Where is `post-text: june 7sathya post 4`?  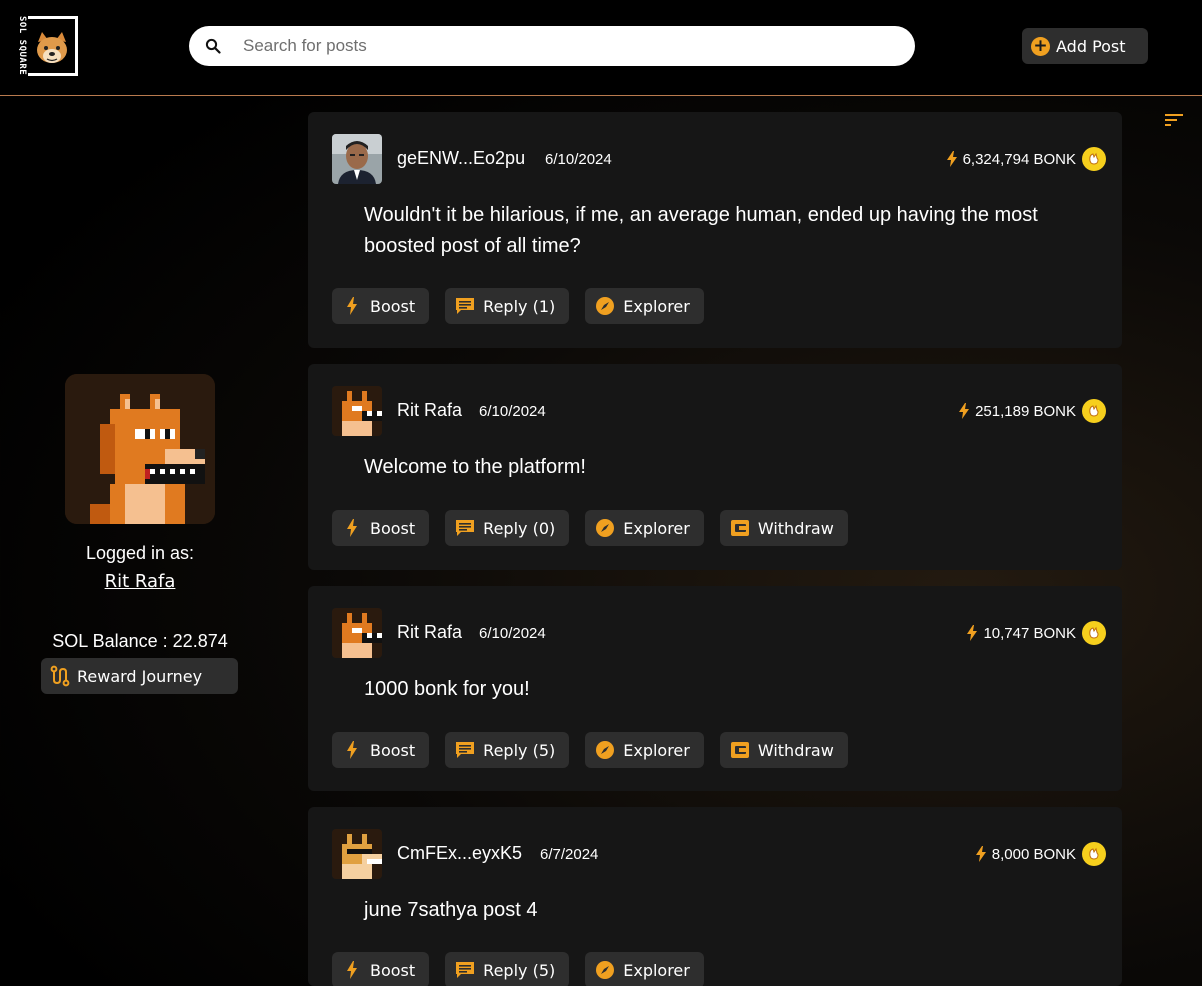 post-text: june 7sathya post 4 is located at coordinates (451, 910).